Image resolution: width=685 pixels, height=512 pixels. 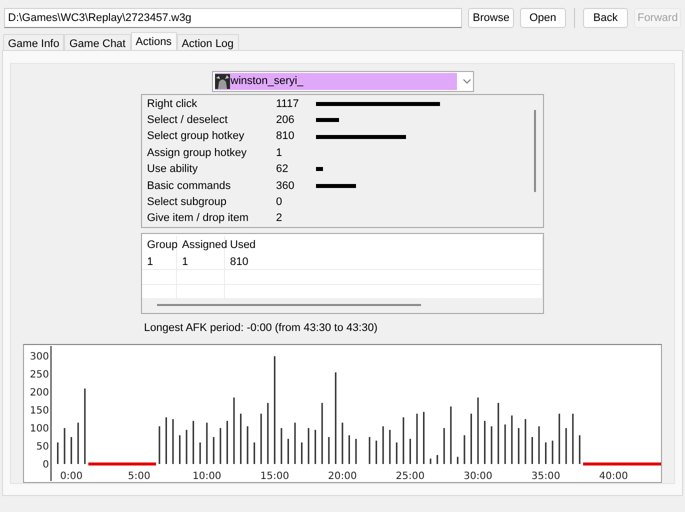 What do you see at coordinates (466, 81) in the screenshot?
I see `chevron-down-icon` at bounding box center [466, 81].